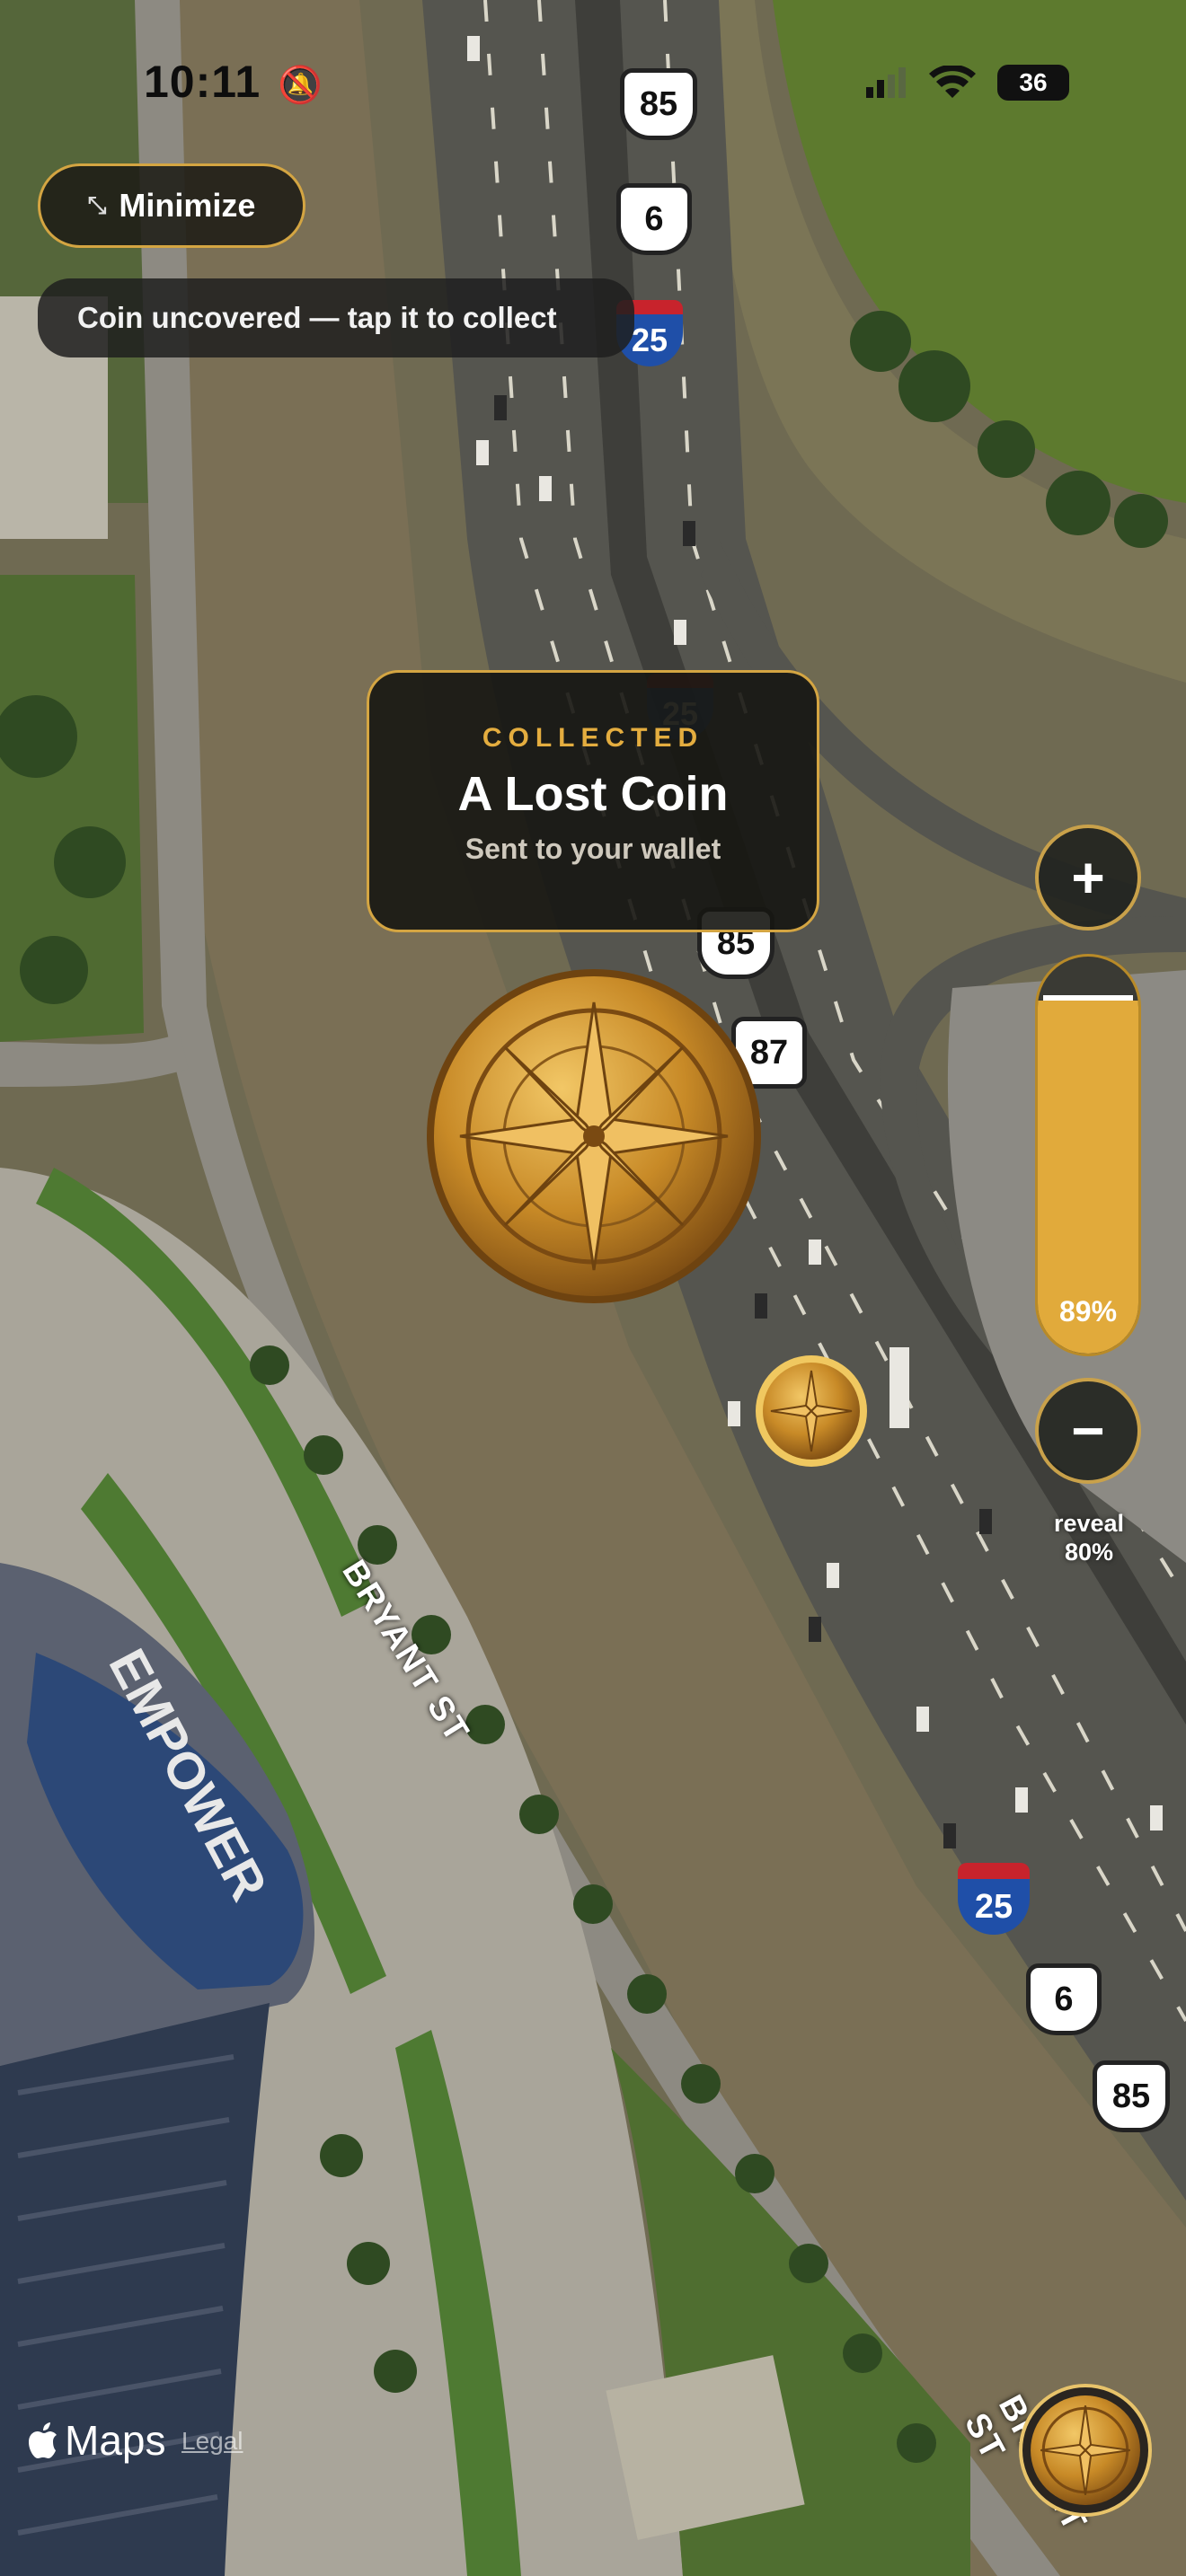 The image size is (1186, 2576). I want to click on collected-coin, so click(594, 1136).